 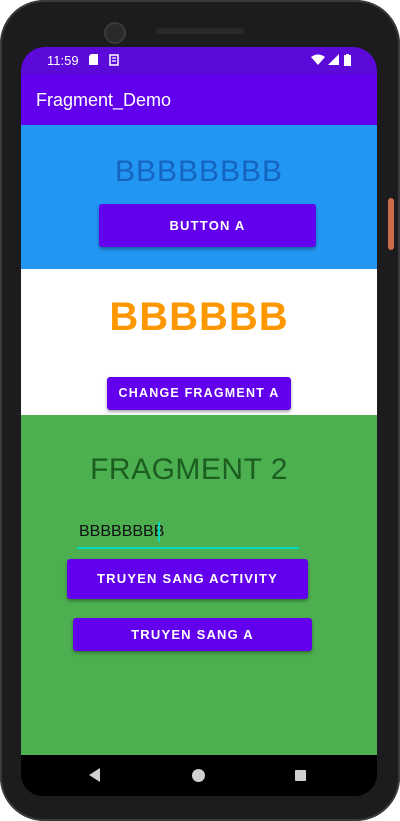 I want to click on power-button, so click(x=391, y=224).